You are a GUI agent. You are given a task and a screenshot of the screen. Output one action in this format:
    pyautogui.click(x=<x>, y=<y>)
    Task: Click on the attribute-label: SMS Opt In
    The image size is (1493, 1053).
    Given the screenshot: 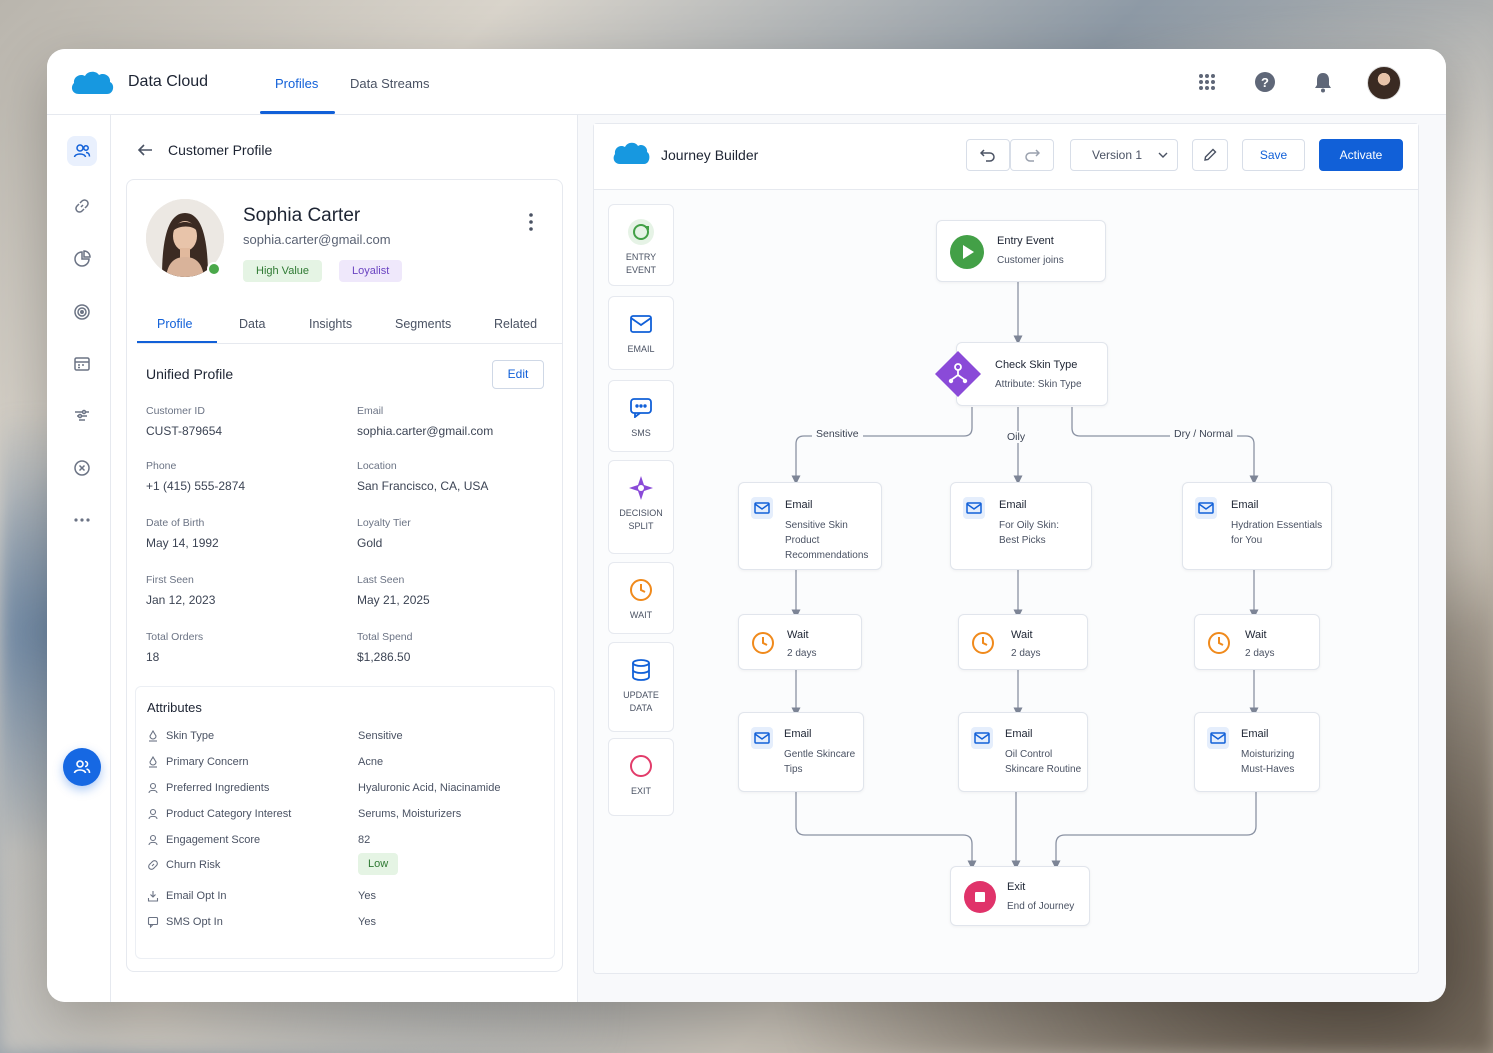 What is the action you would take?
    pyautogui.click(x=194, y=922)
    